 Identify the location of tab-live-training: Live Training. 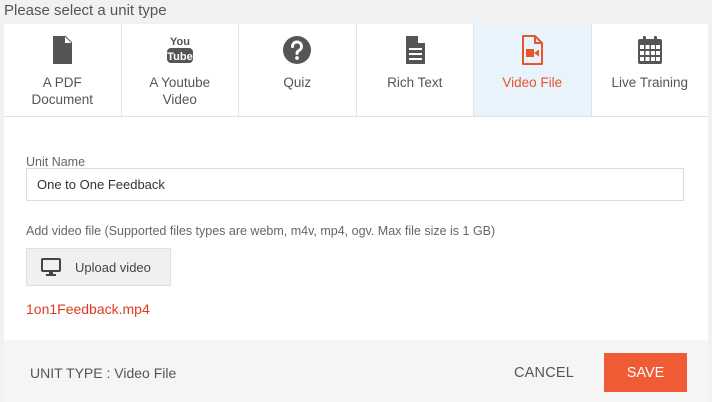
(649, 70).